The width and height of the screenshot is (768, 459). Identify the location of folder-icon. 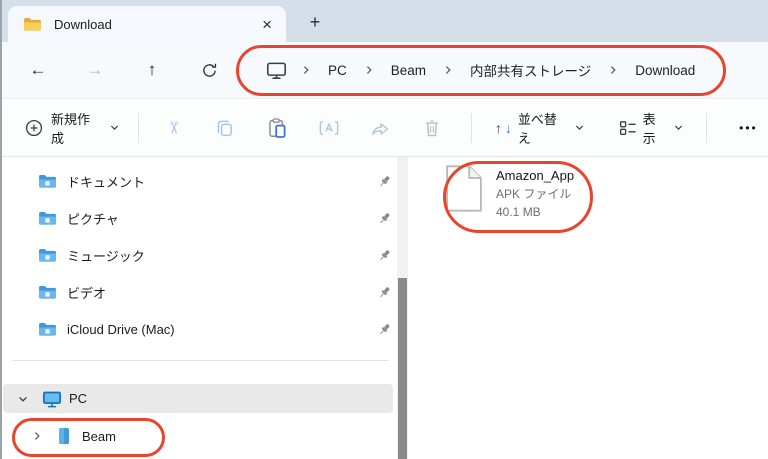
(32, 24).